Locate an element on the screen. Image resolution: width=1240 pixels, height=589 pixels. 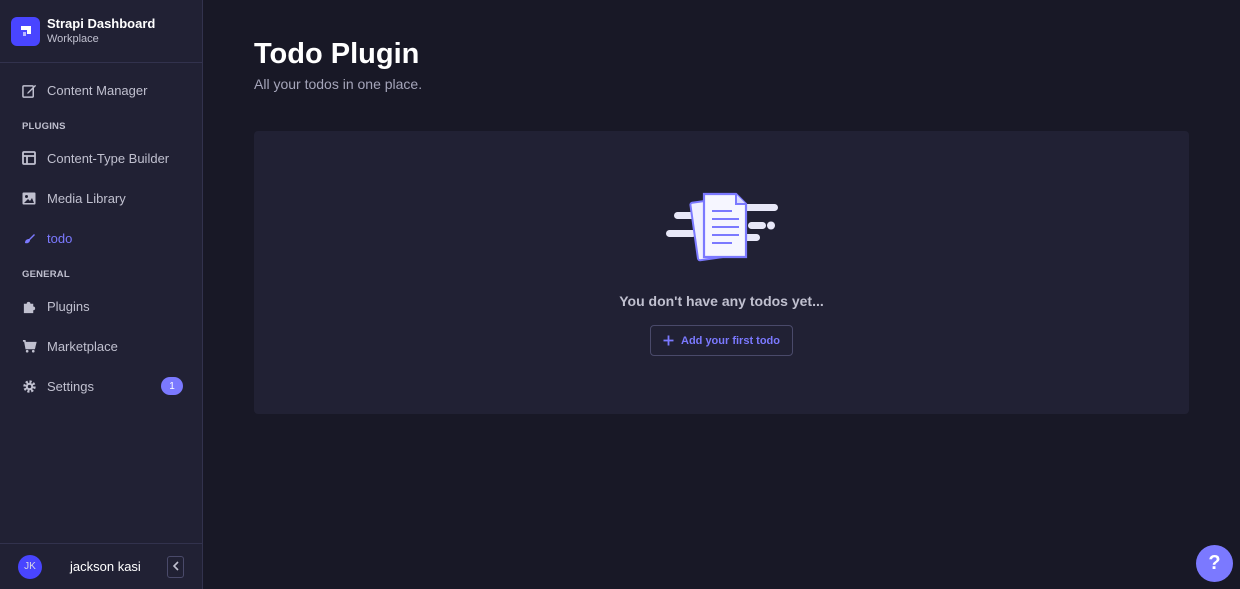
pen-icon is located at coordinates (29, 90).